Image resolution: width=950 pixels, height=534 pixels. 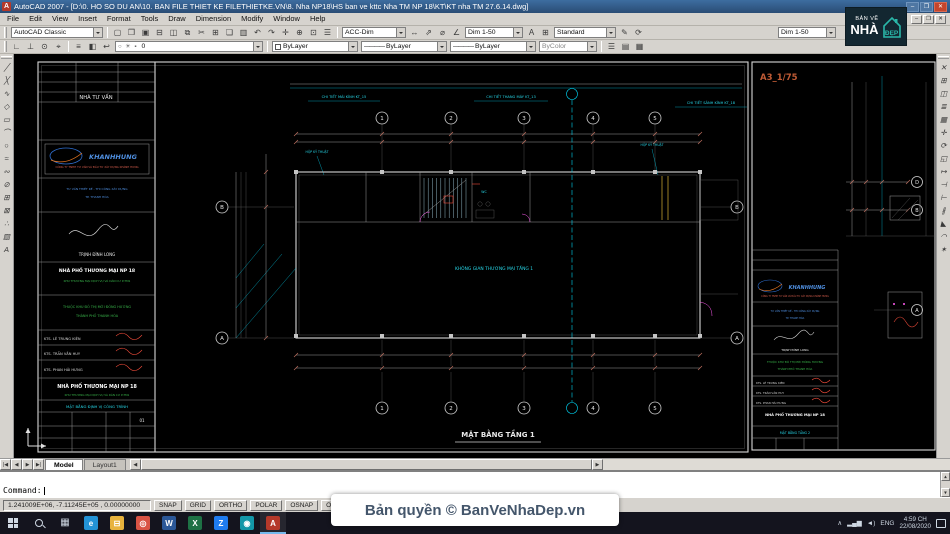 I want to click on color-dropdown: ByLayer, so click(x=315, y=46).